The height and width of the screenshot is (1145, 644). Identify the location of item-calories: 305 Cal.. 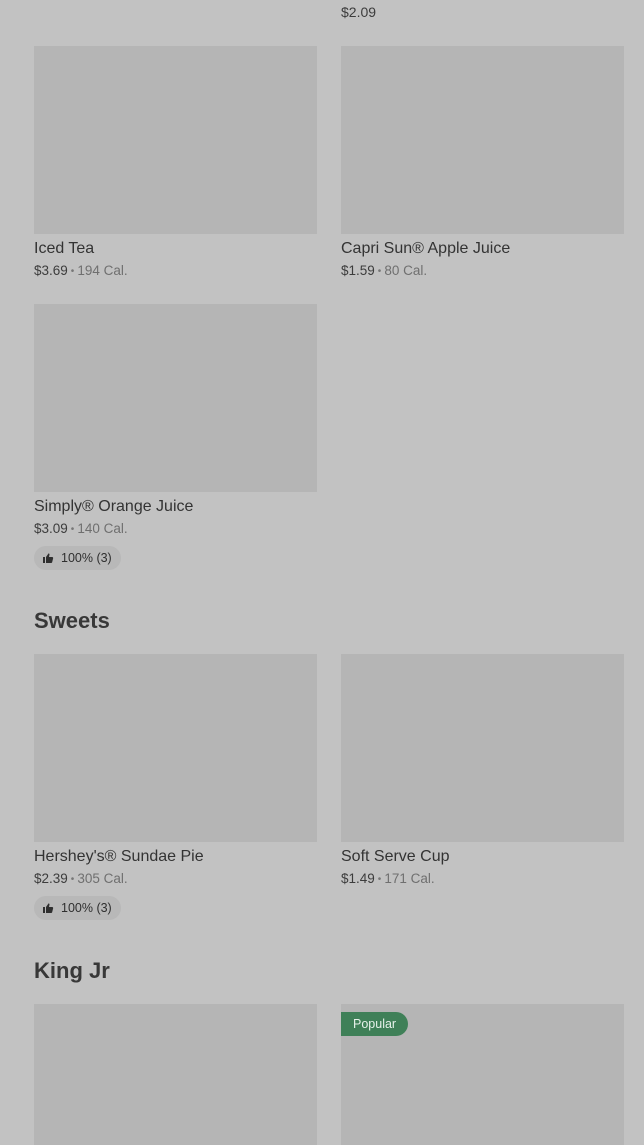
(102, 878).